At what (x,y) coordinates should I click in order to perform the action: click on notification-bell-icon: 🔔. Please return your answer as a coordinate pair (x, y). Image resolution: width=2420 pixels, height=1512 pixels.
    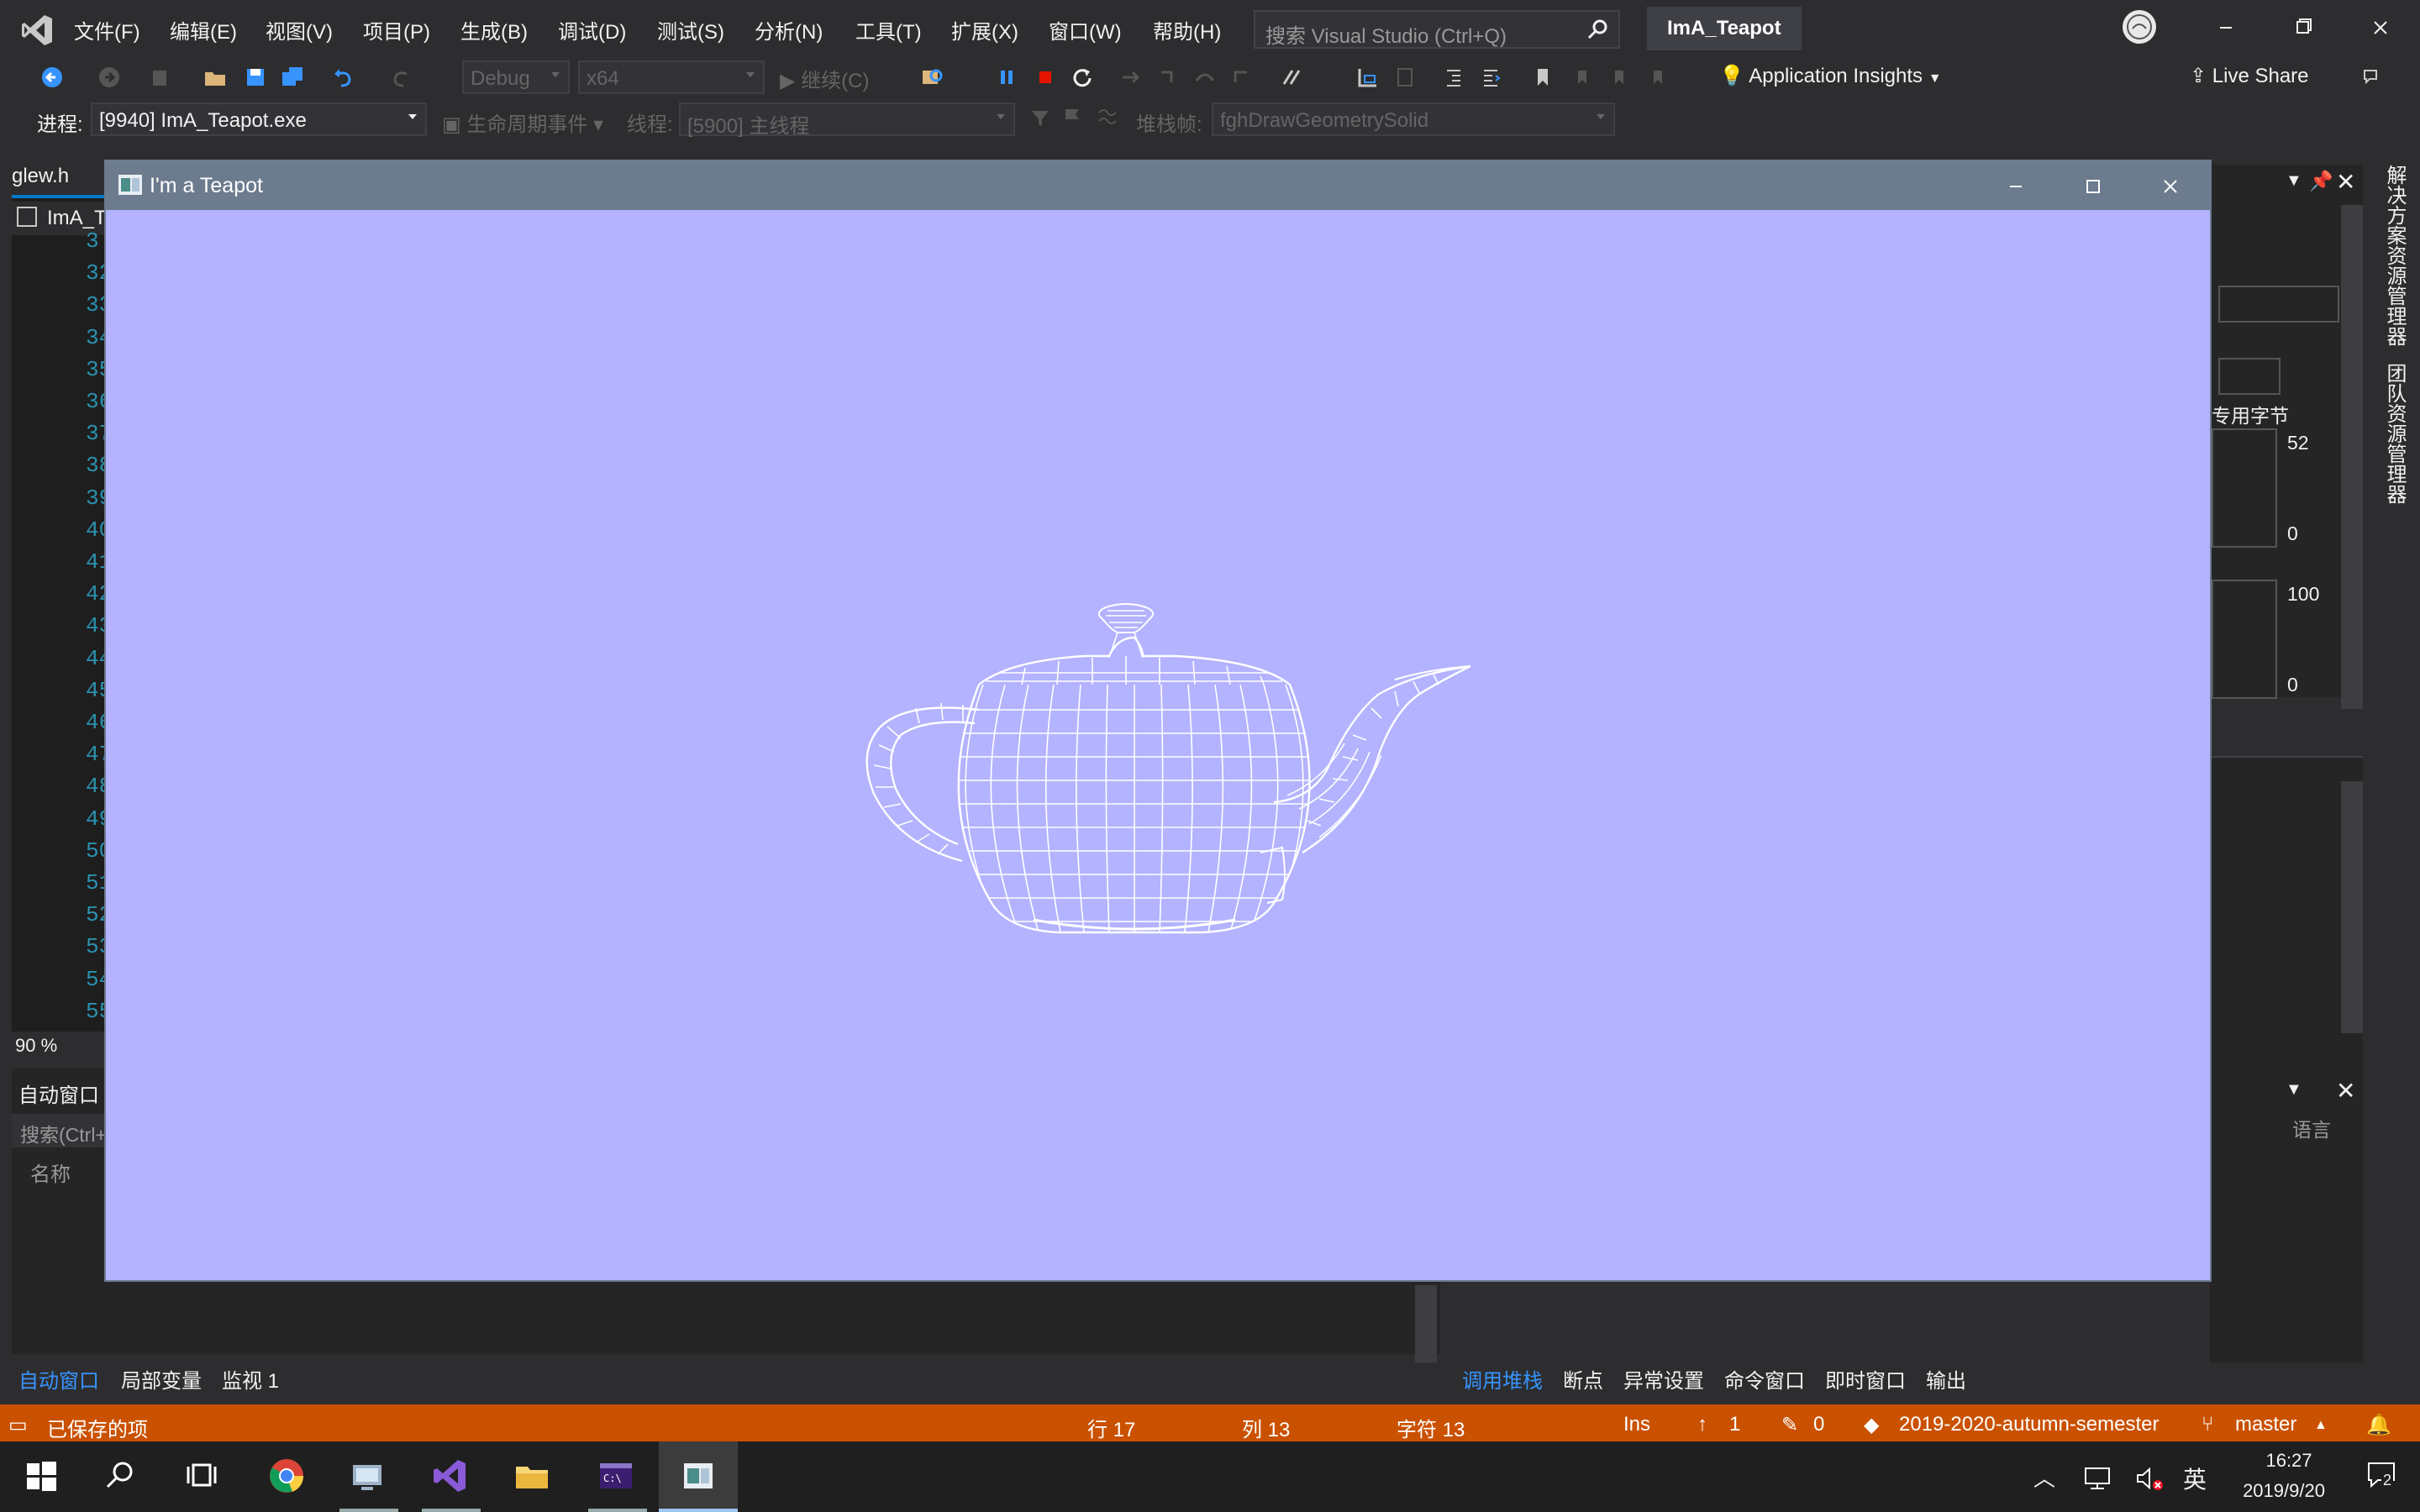
    Looking at the image, I should click on (2378, 1425).